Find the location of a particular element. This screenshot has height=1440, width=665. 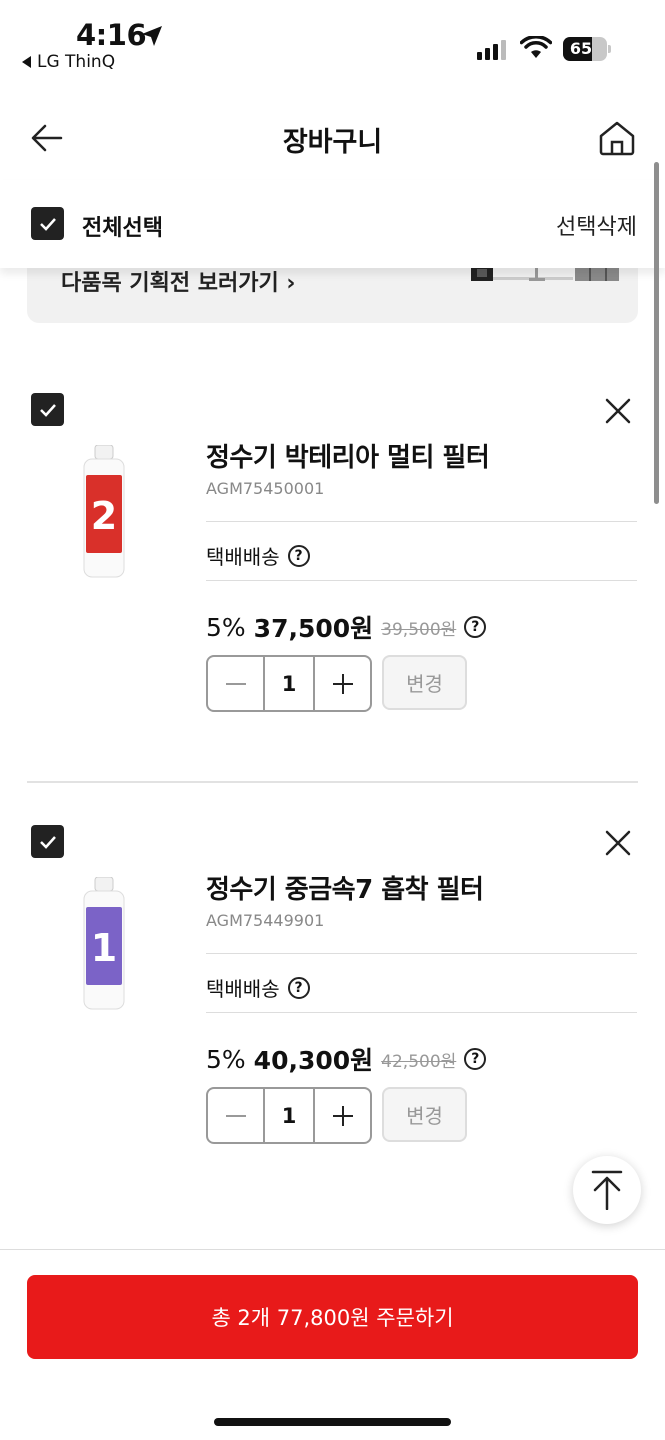

price-row: 5% 40,300원 42,500원 ? is located at coordinates (346, 1059).